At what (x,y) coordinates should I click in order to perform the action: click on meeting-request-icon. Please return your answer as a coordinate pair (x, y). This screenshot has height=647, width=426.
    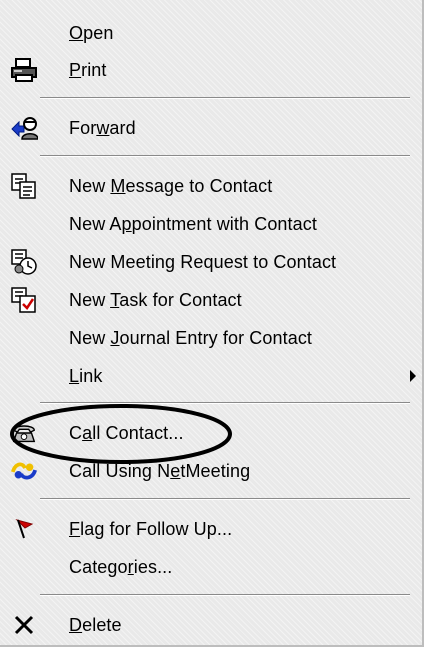
    Looking at the image, I should click on (24, 262).